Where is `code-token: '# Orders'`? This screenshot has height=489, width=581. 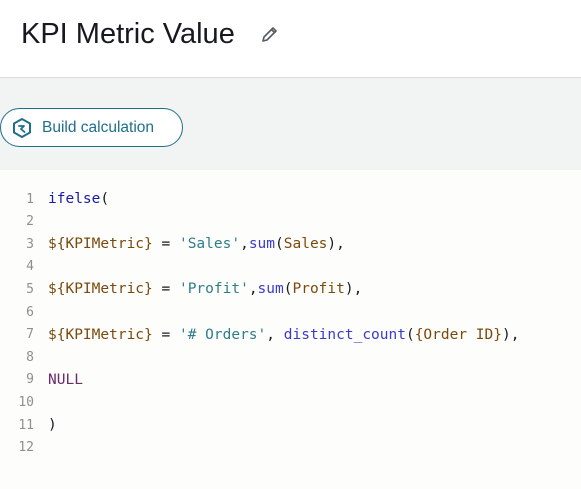 code-token: '# Orders' is located at coordinates (222, 334).